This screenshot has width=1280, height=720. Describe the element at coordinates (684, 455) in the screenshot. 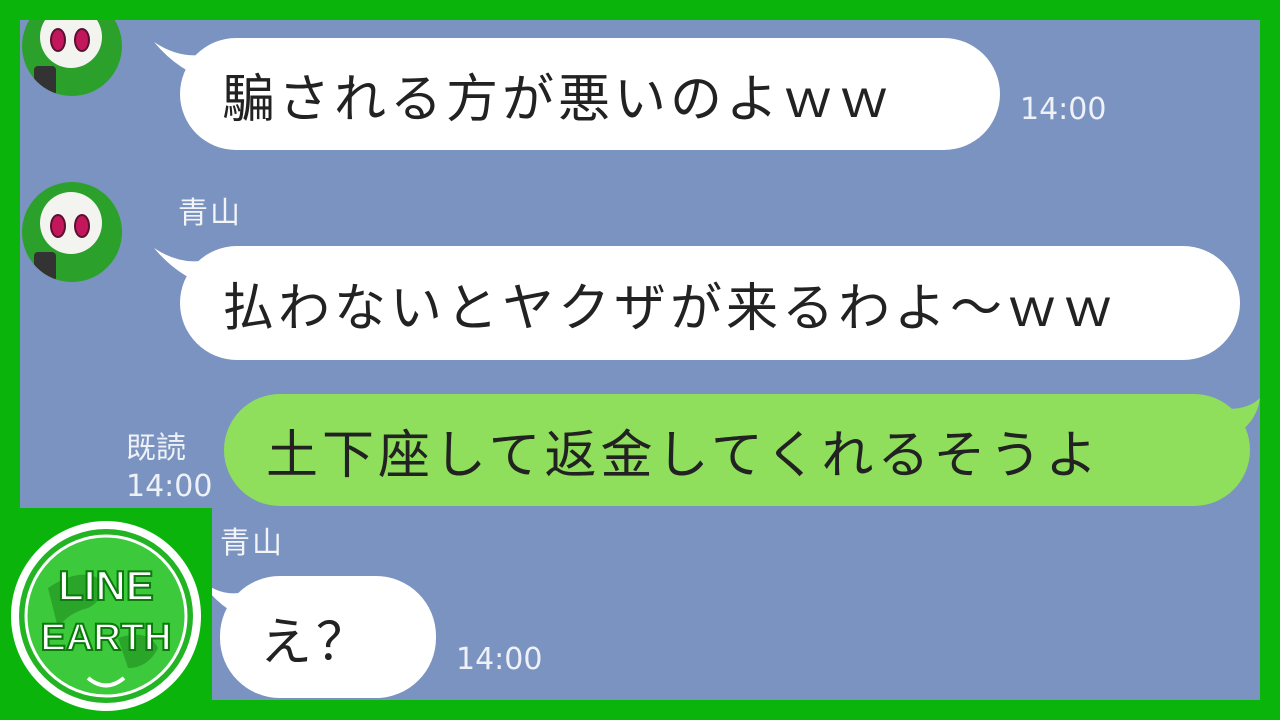

I see `message-text: 土下座して返金してくれるそうよ` at that location.